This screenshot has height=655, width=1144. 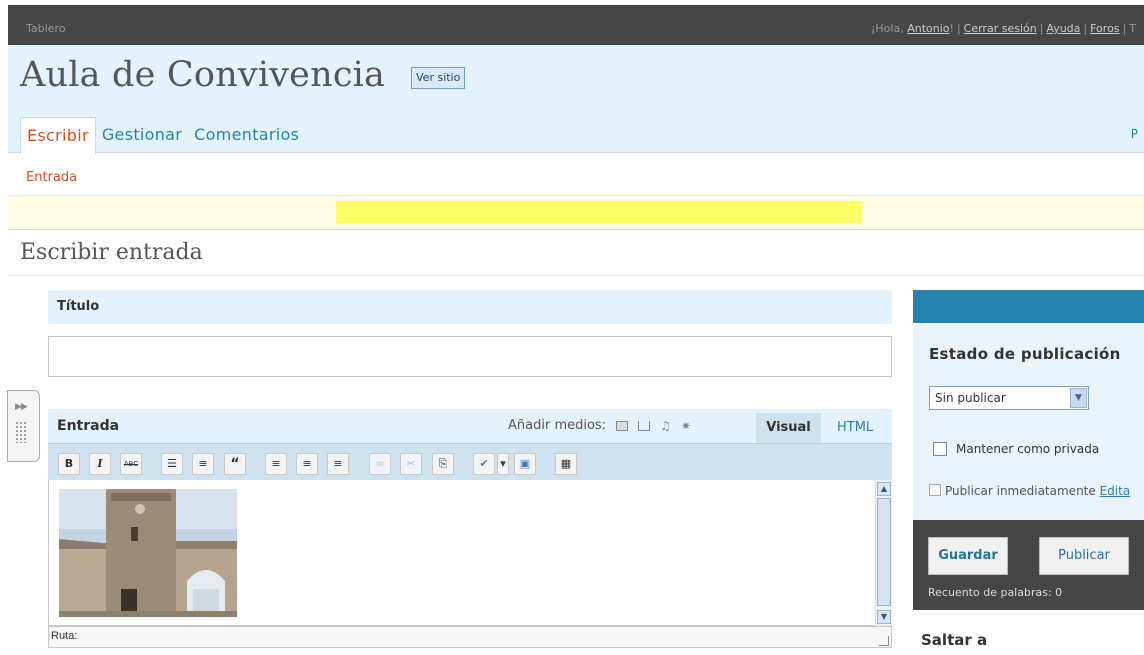 What do you see at coordinates (64, 636) in the screenshot?
I see `path-label: Ruta:` at bounding box center [64, 636].